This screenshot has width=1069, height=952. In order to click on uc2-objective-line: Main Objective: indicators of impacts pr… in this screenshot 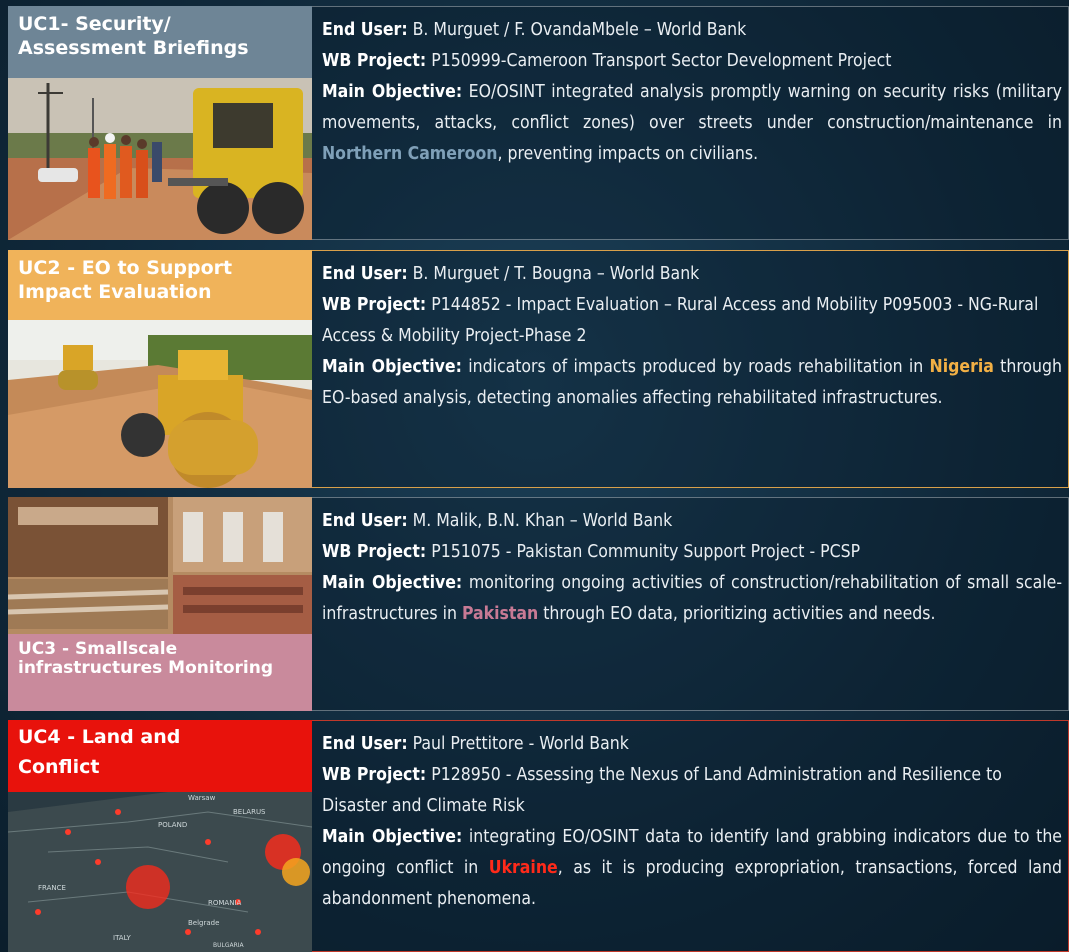, I will do `click(692, 383)`.